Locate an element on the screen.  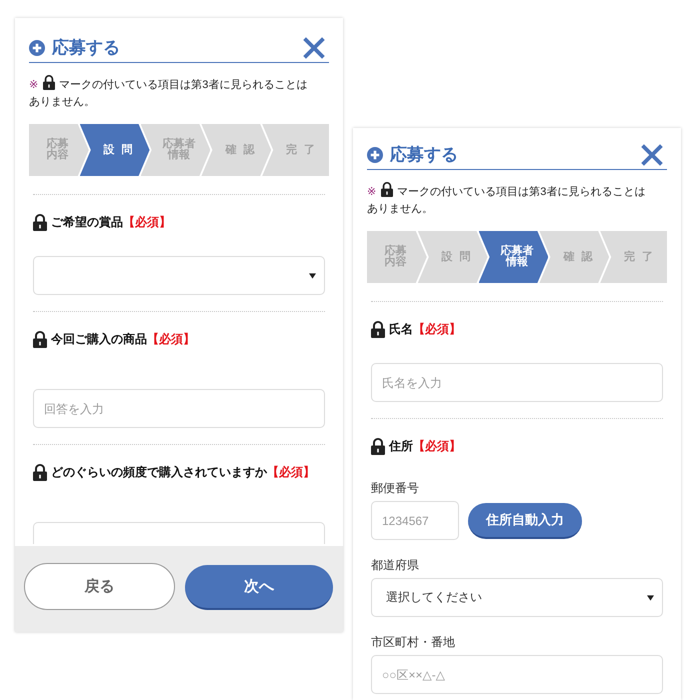
answer-box: 回答を入力 is located at coordinates (179, 408).